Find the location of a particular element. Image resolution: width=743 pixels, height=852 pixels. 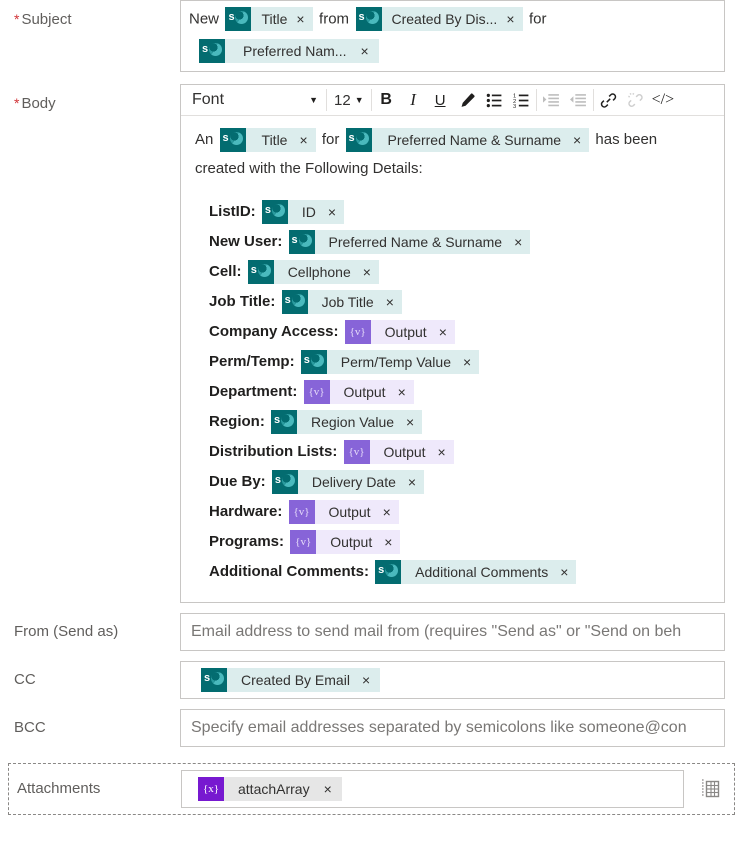

token-cellphone: s Cellphone × is located at coordinates (313, 272).